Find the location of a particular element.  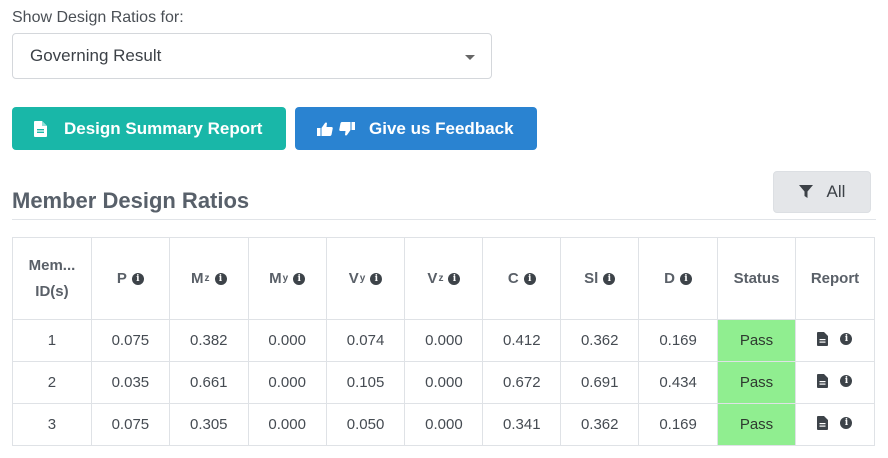

col-my-sub: y is located at coordinates (285, 278).